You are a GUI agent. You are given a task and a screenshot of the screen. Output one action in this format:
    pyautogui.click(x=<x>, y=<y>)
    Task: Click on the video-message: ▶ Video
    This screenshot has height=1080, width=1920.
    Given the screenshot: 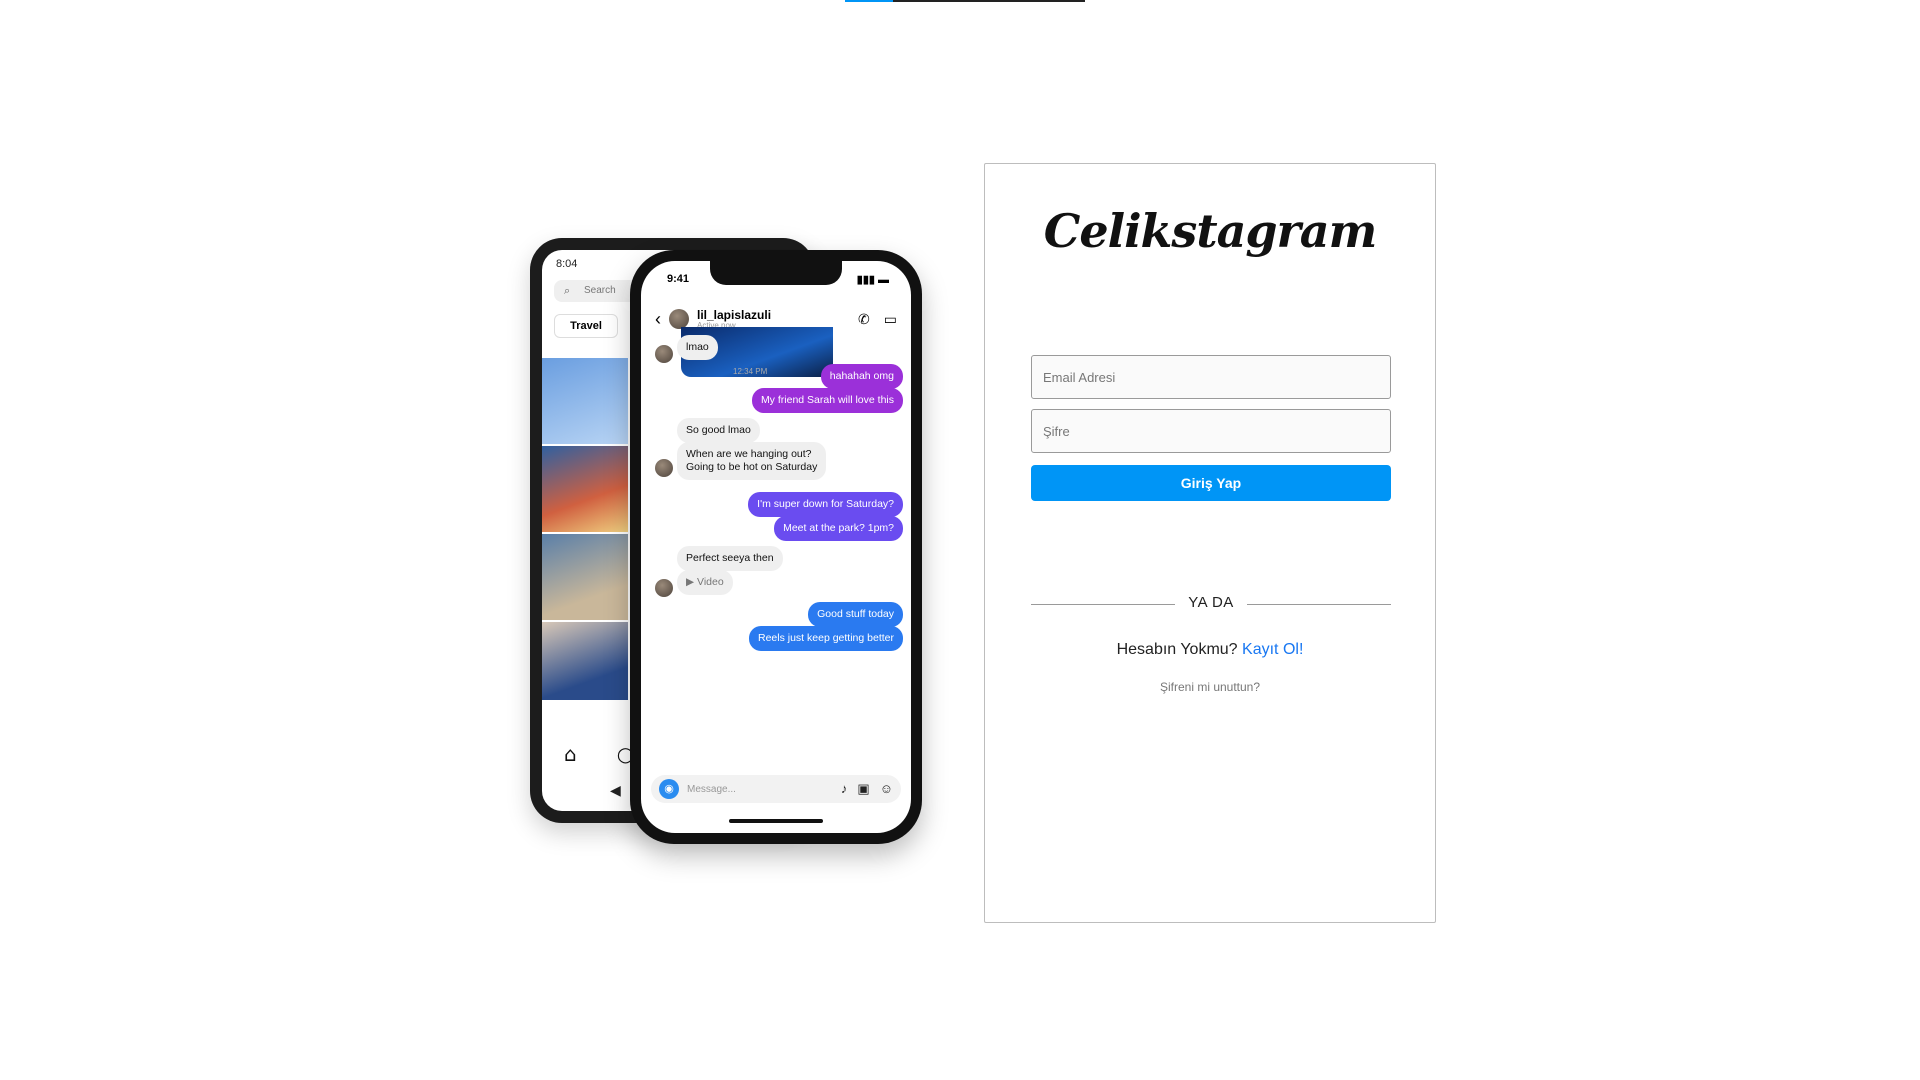 What is the action you would take?
    pyautogui.click(x=705, y=582)
    